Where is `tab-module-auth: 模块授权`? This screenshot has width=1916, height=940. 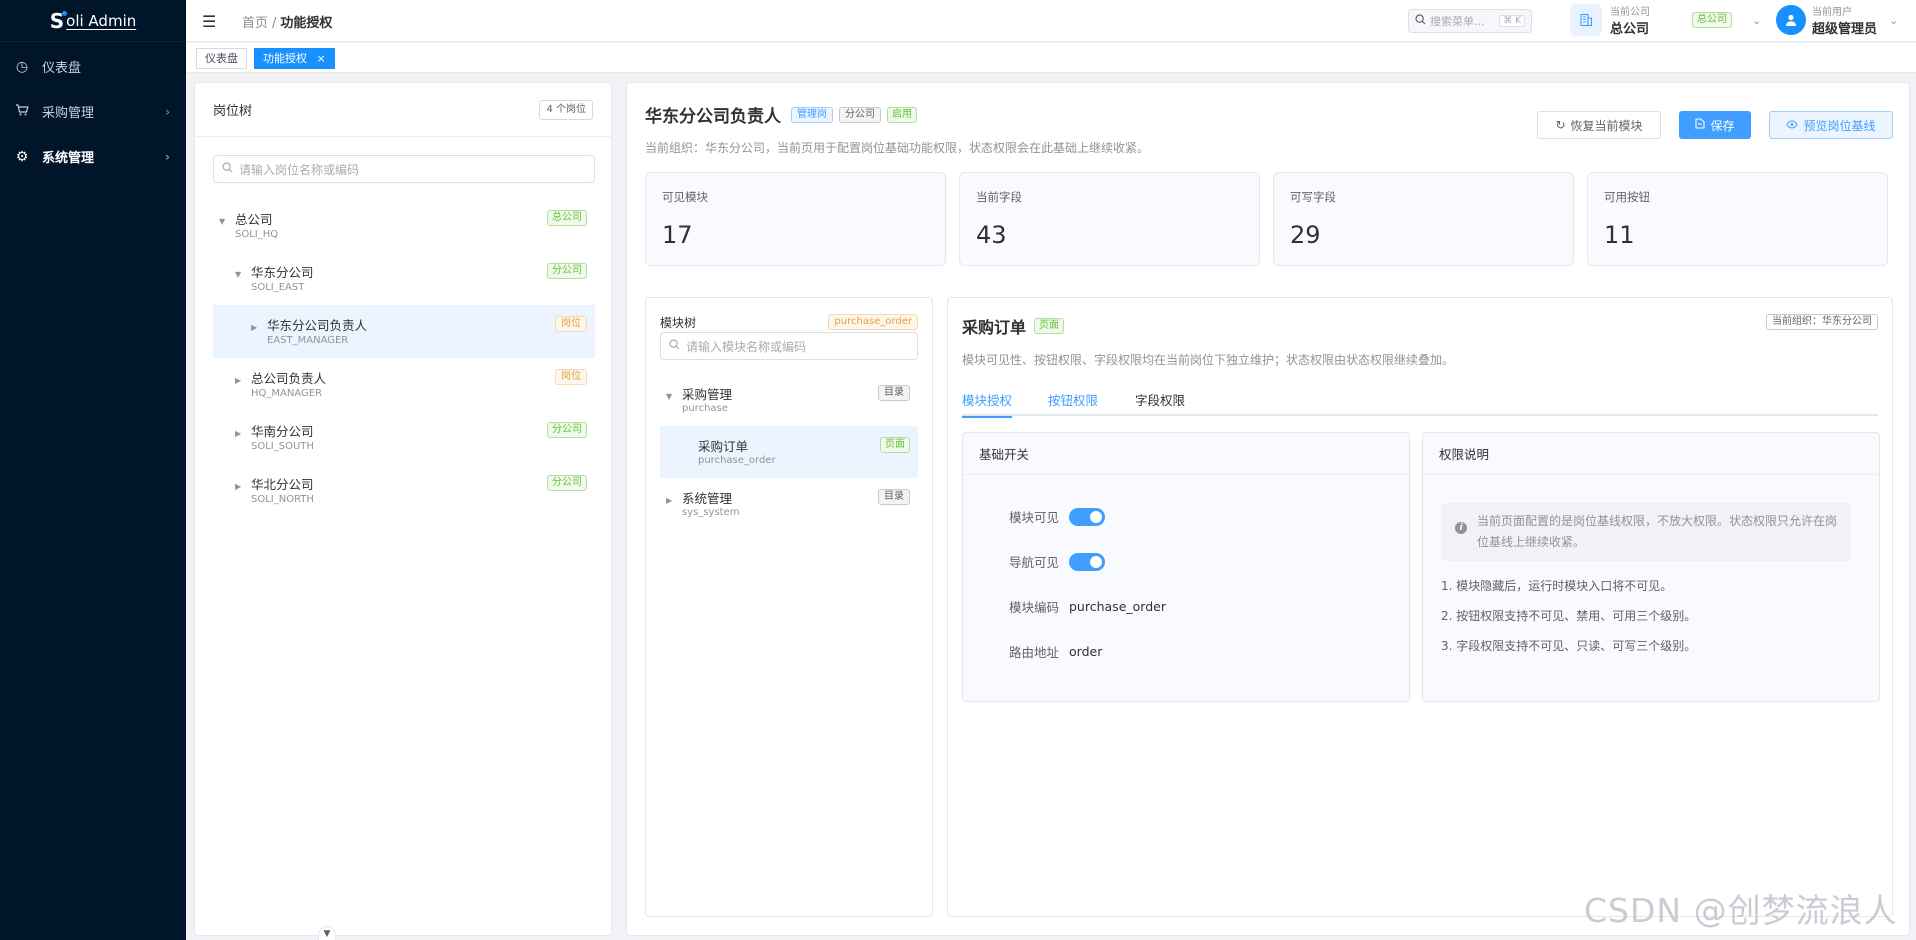 tab-module-auth: 模块授权 is located at coordinates (987, 404).